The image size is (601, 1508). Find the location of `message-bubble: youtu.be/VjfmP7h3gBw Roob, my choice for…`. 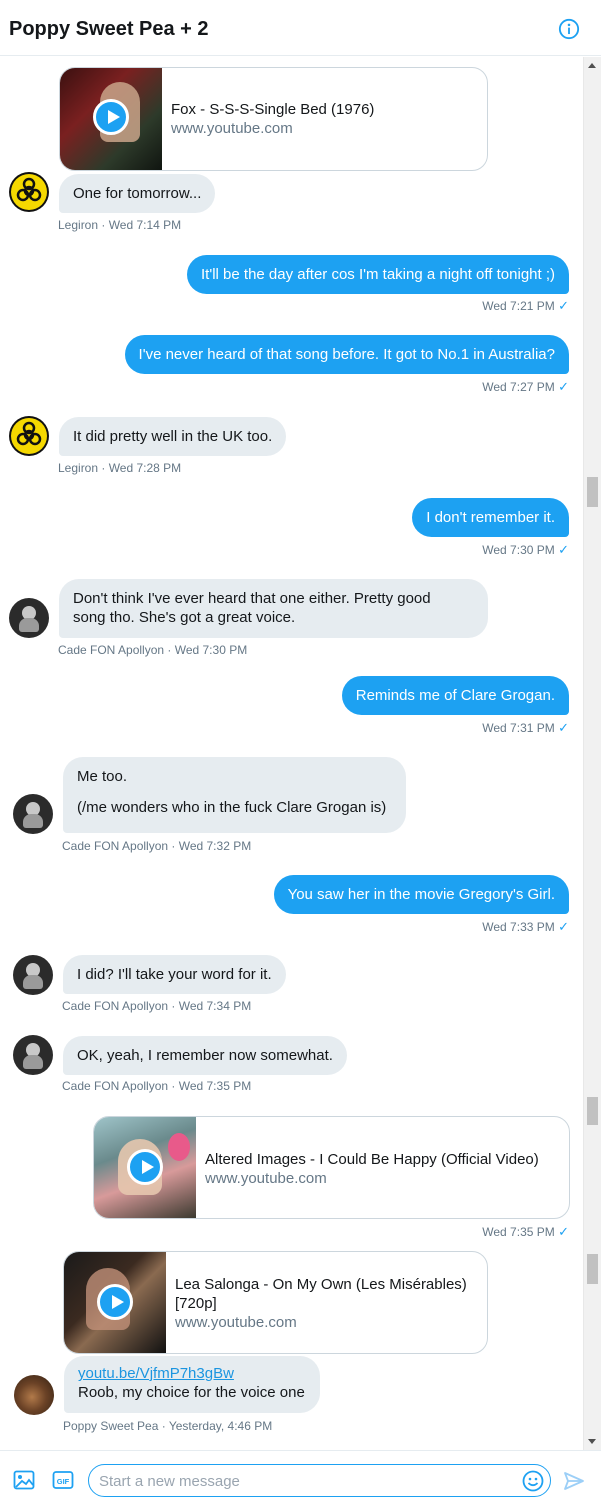

message-bubble: youtu.be/VjfmP7h3gBw Roob, my choice for… is located at coordinates (192, 1384).